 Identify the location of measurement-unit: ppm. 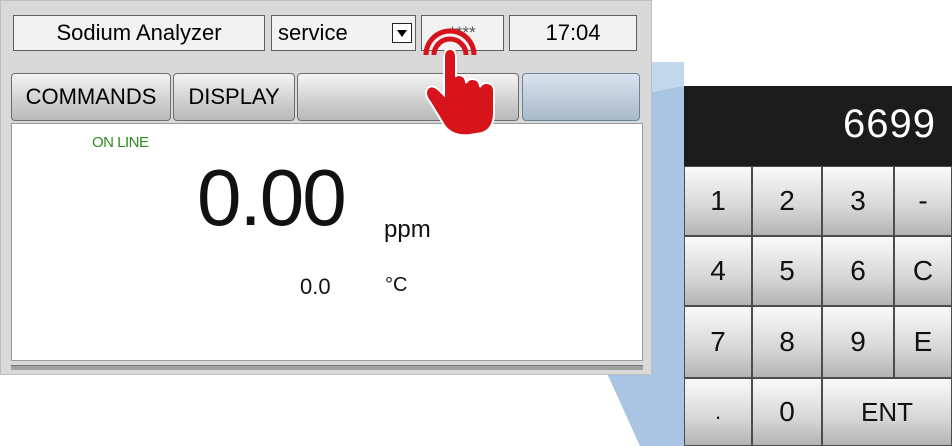
(407, 229).